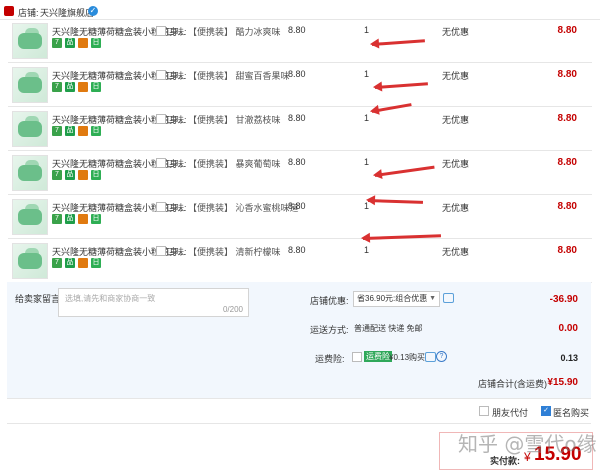 The image size is (600, 470). What do you see at coordinates (93, 11) in the screenshot?
I see `verified-icon: ✓` at bounding box center [93, 11].